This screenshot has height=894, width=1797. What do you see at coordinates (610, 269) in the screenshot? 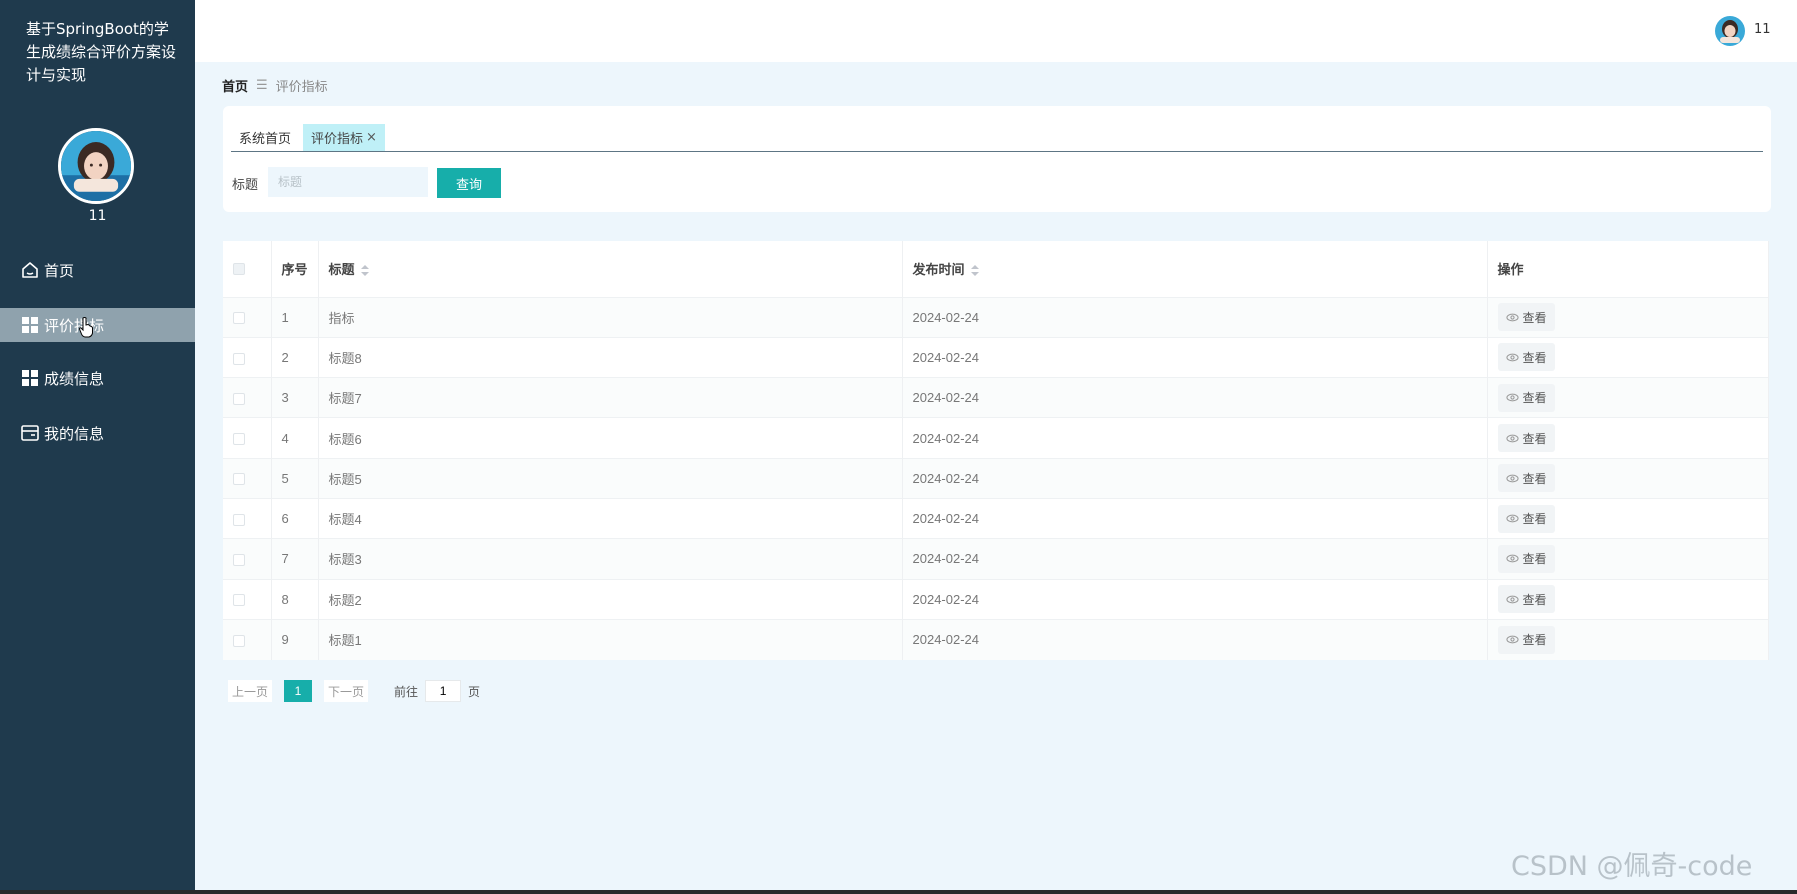
I see `header-title: 标题` at bounding box center [610, 269].